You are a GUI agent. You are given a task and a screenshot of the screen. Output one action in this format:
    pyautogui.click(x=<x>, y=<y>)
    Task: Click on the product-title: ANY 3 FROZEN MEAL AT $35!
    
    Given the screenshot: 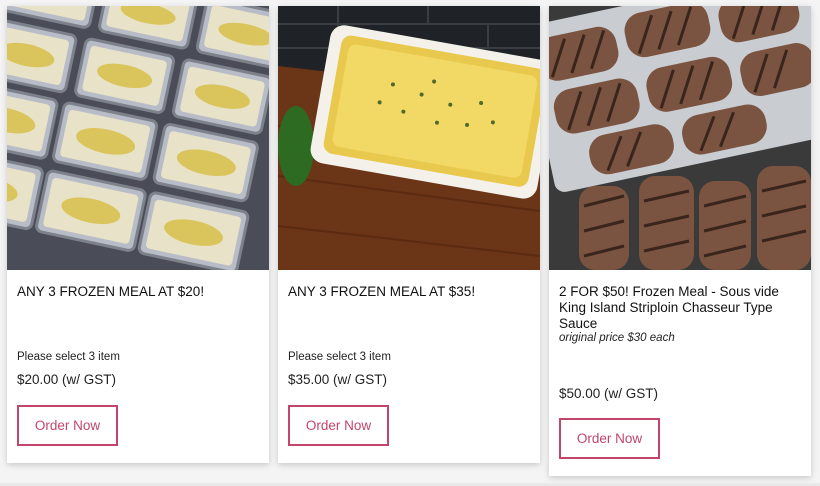 What is the action you would take?
    pyautogui.click(x=409, y=292)
    